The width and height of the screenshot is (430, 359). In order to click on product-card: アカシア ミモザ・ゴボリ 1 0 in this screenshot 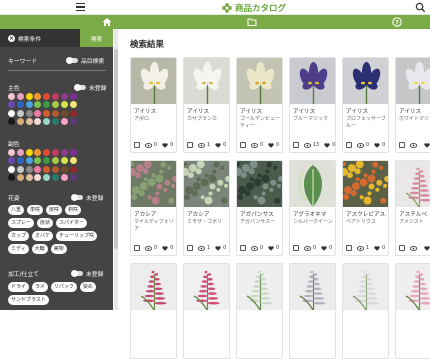, I will do `click(206, 208)`.